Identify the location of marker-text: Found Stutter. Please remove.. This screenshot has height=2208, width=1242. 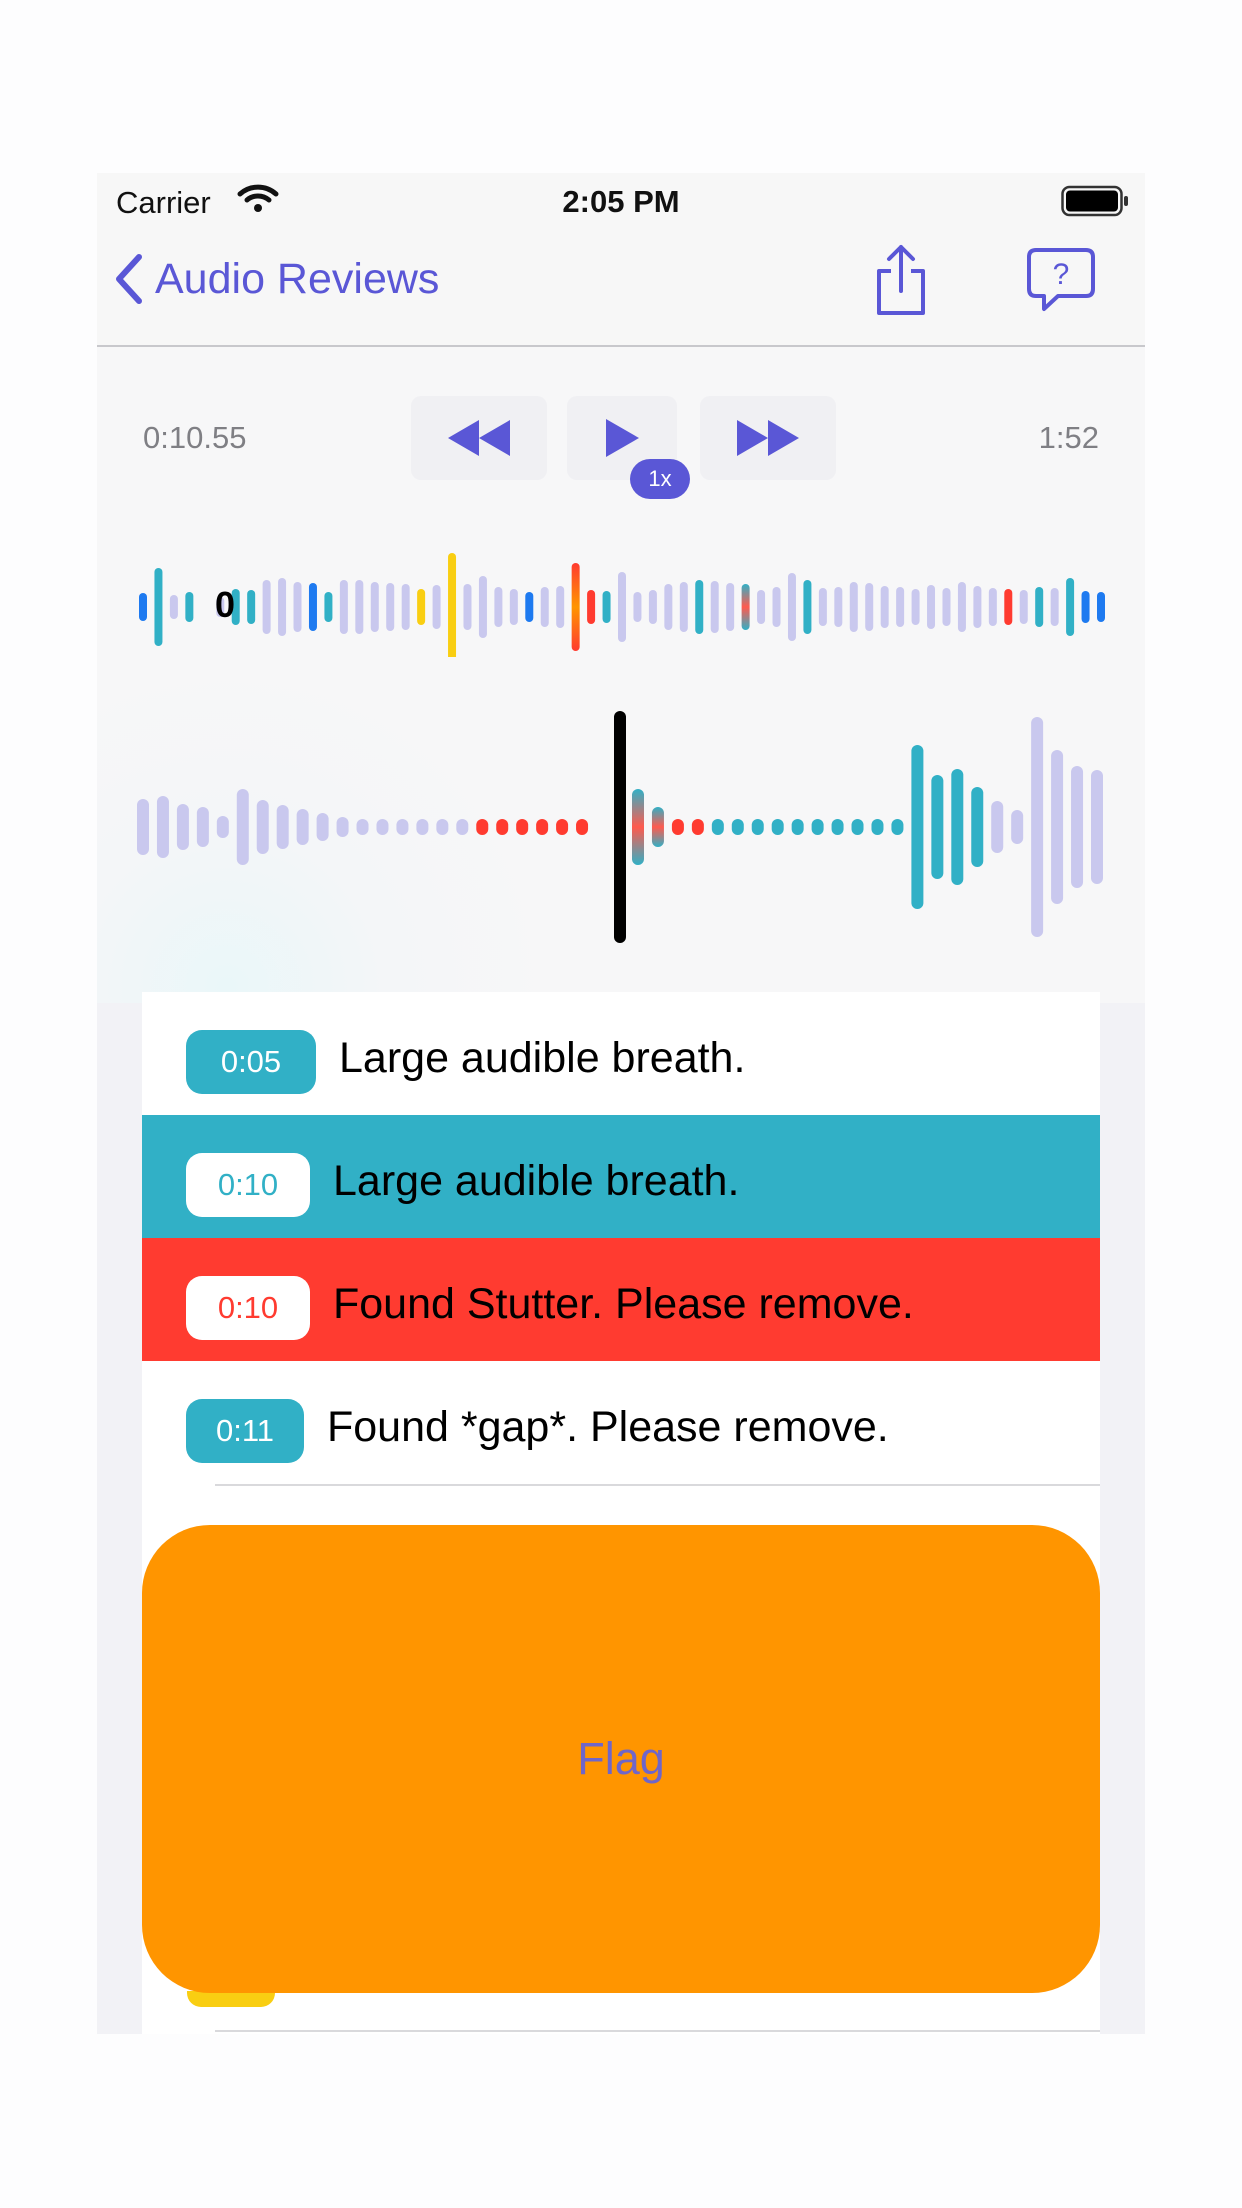
(623, 1304).